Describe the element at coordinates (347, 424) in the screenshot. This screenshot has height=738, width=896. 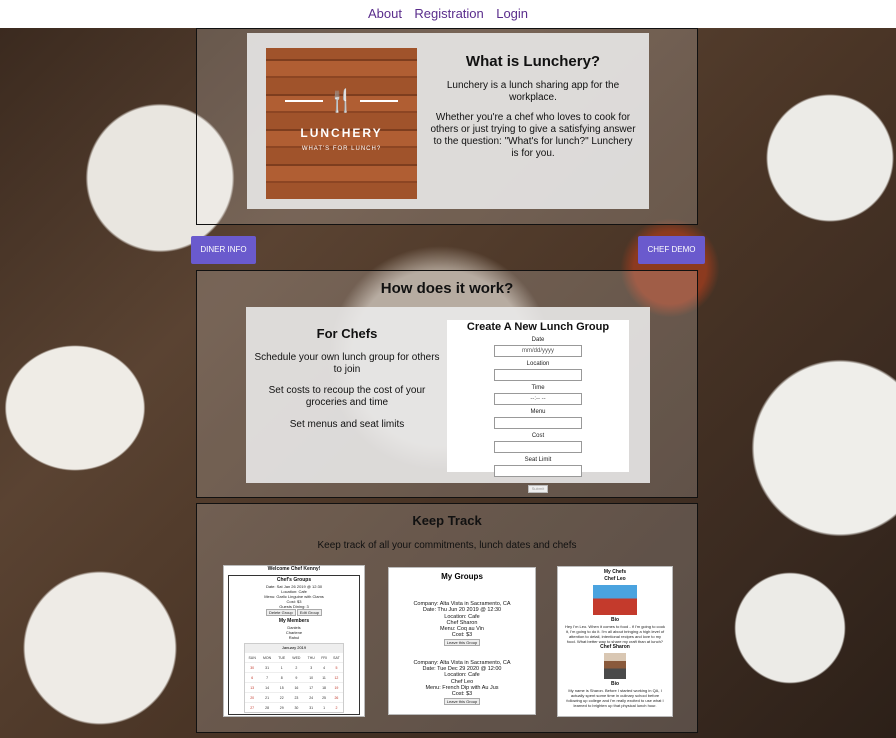
I see `for-chefs-point-3: Set menus and seat limits` at that location.